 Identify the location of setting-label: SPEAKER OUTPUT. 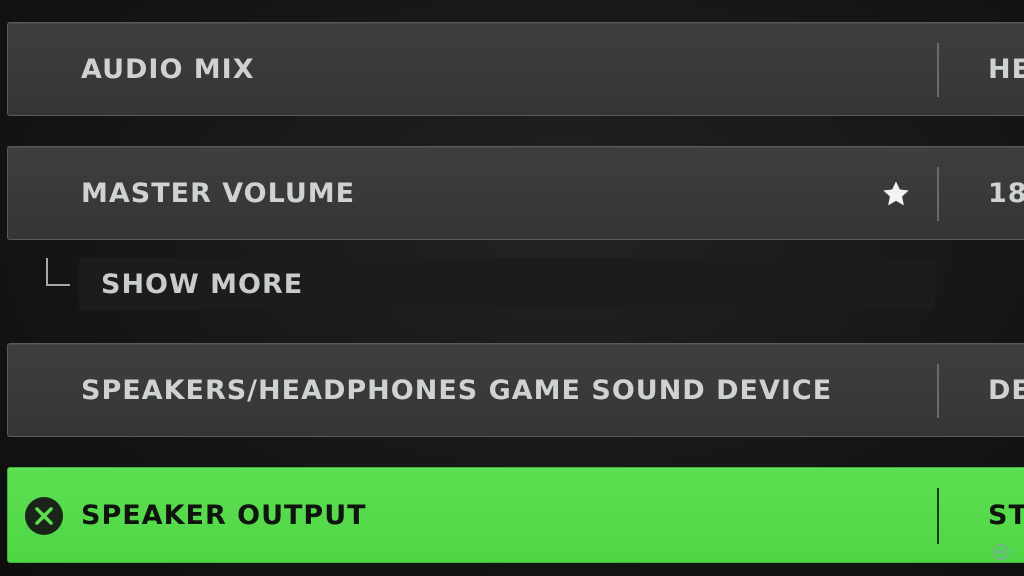
(224, 515).